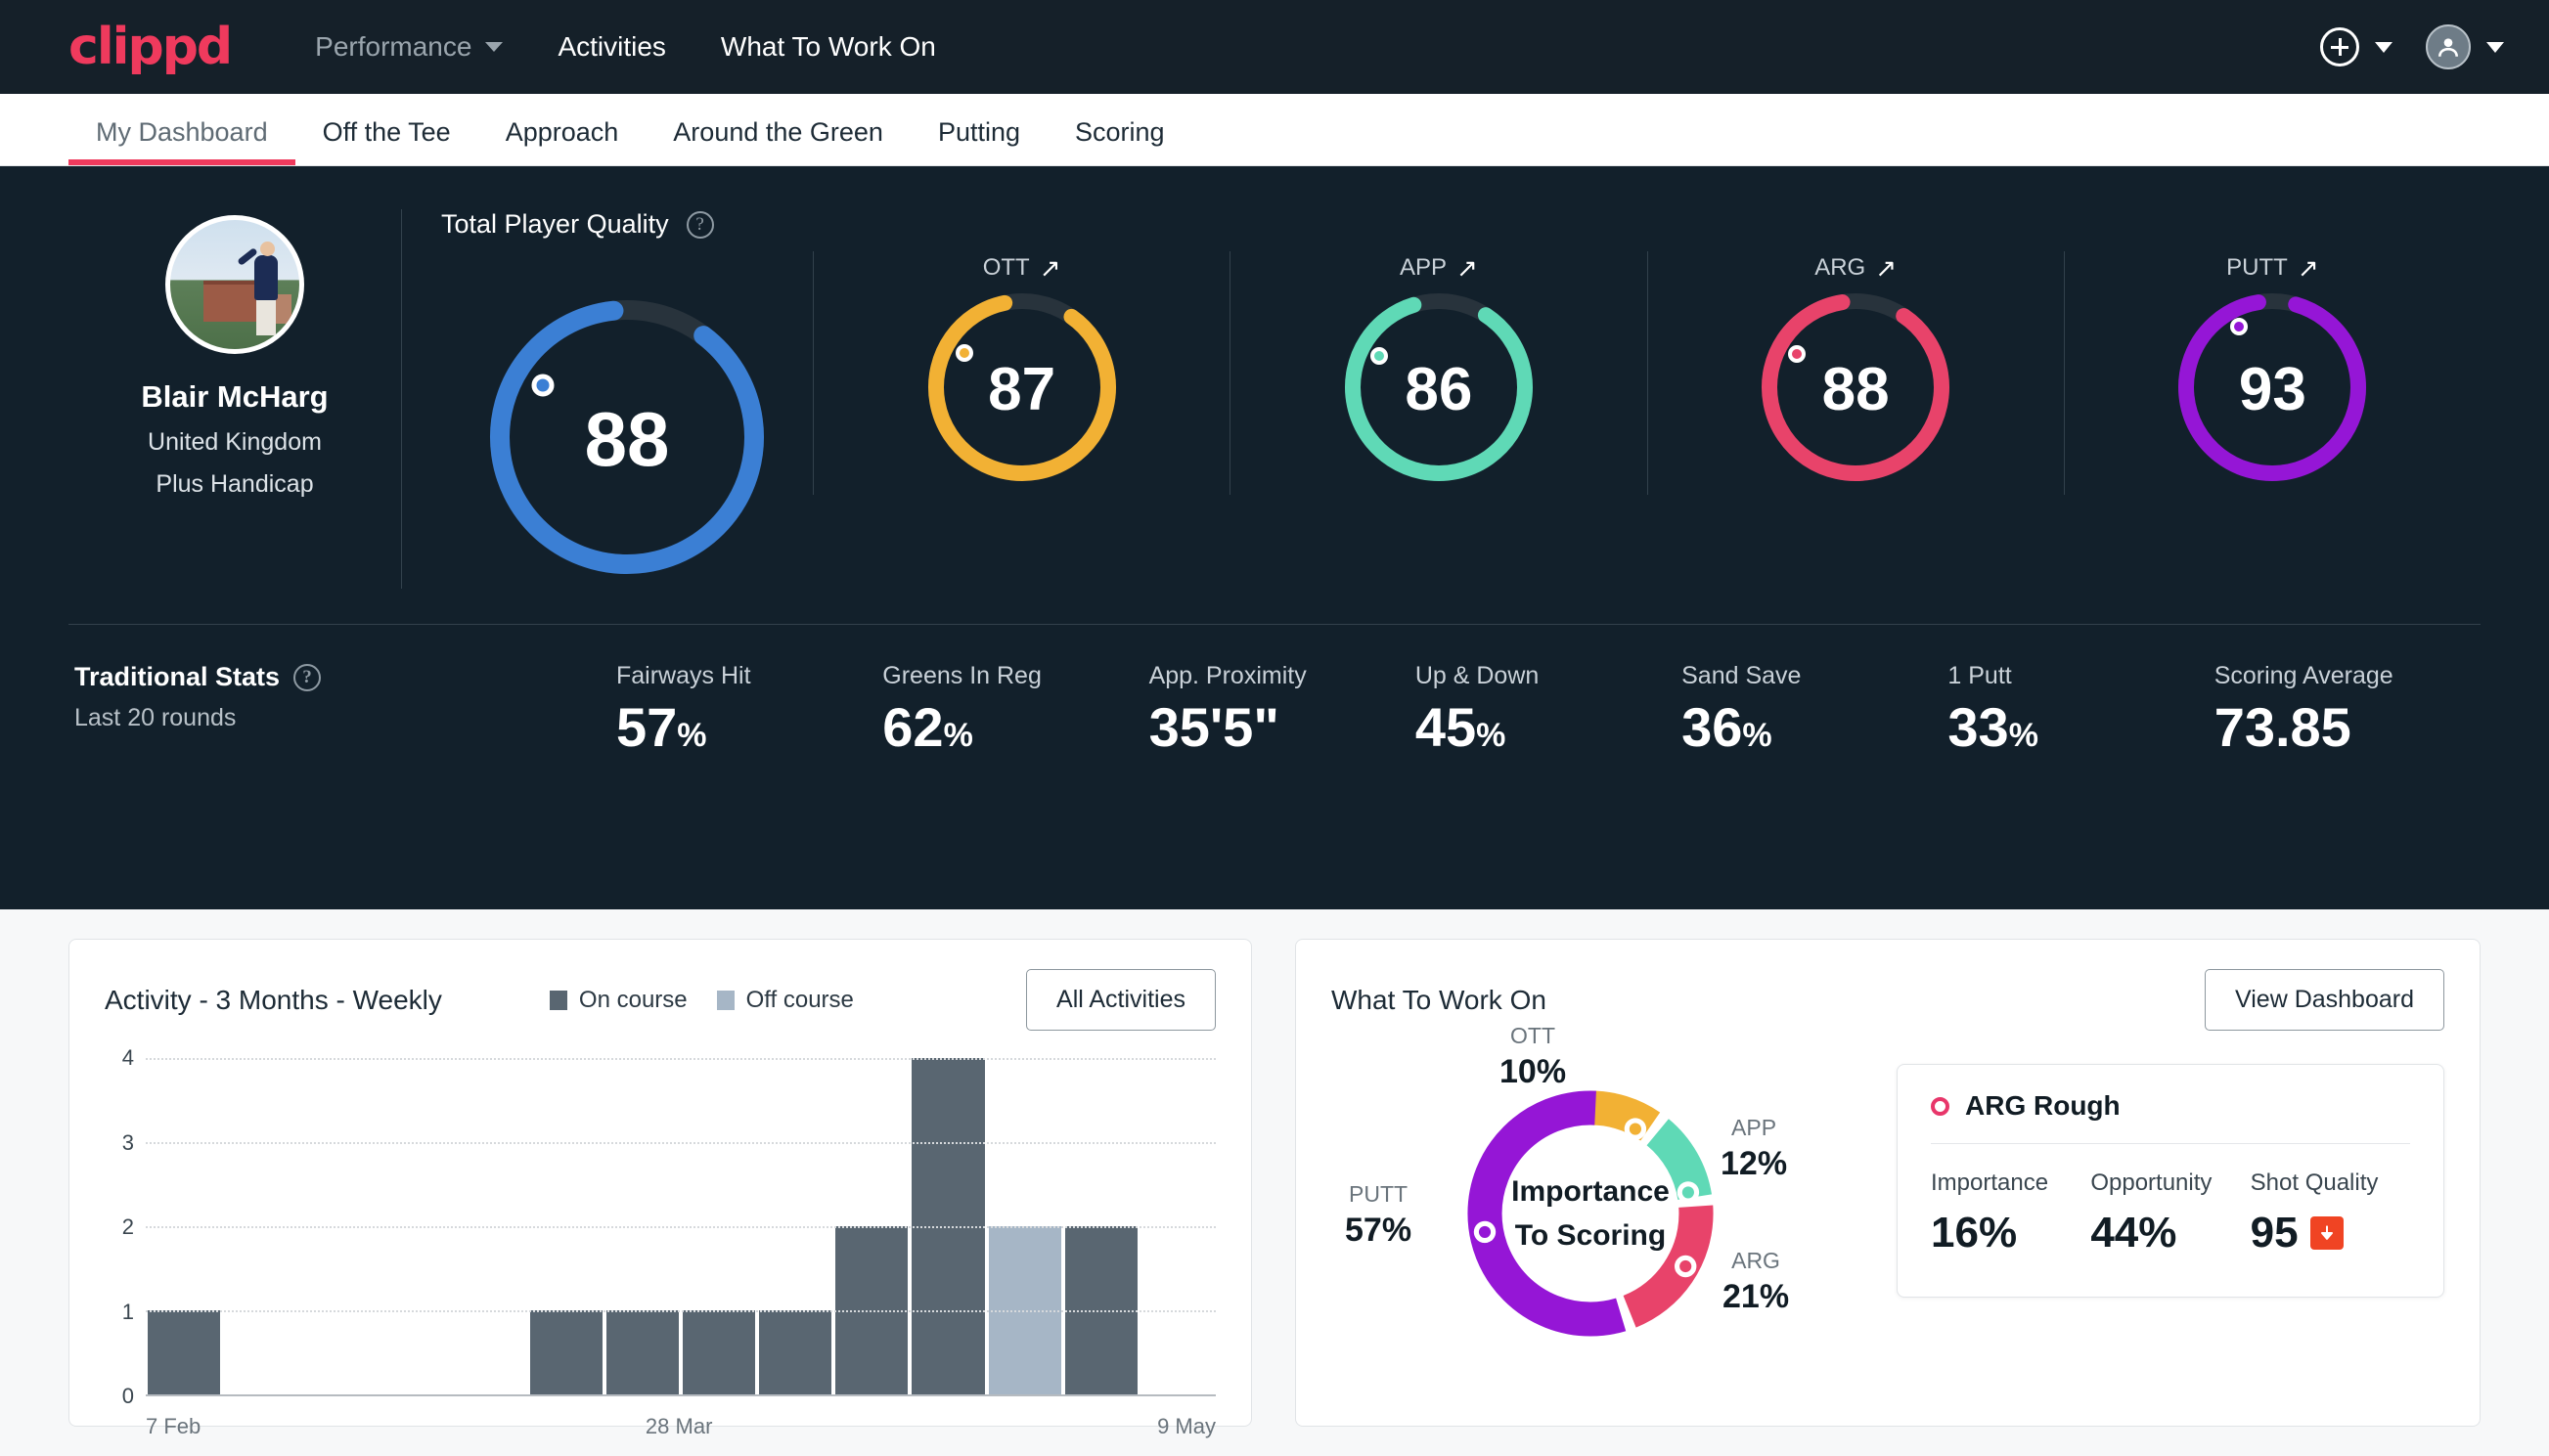 This screenshot has width=2549, height=1456. What do you see at coordinates (1856, 389) in the screenshot?
I see `gauge-arg-value: 88` at bounding box center [1856, 389].